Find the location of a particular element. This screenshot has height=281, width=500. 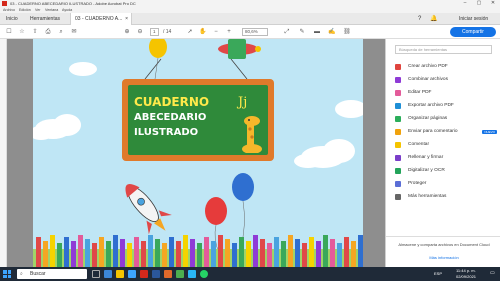

sign-icon: ✍ is located at coordinates (332, 32).